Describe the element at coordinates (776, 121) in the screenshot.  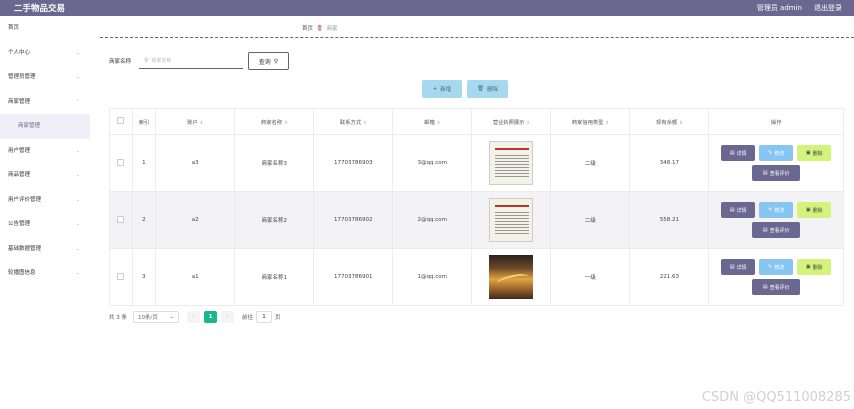
I see `column-header: 操作` at that location.